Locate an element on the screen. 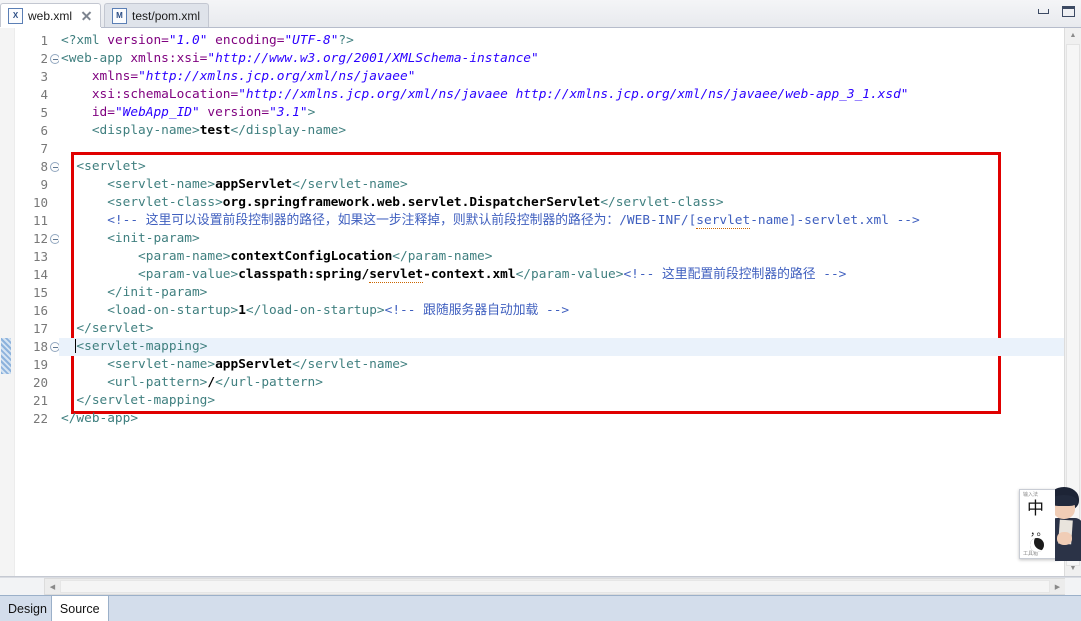  maximize-button is located at coordinates (1068, 11).